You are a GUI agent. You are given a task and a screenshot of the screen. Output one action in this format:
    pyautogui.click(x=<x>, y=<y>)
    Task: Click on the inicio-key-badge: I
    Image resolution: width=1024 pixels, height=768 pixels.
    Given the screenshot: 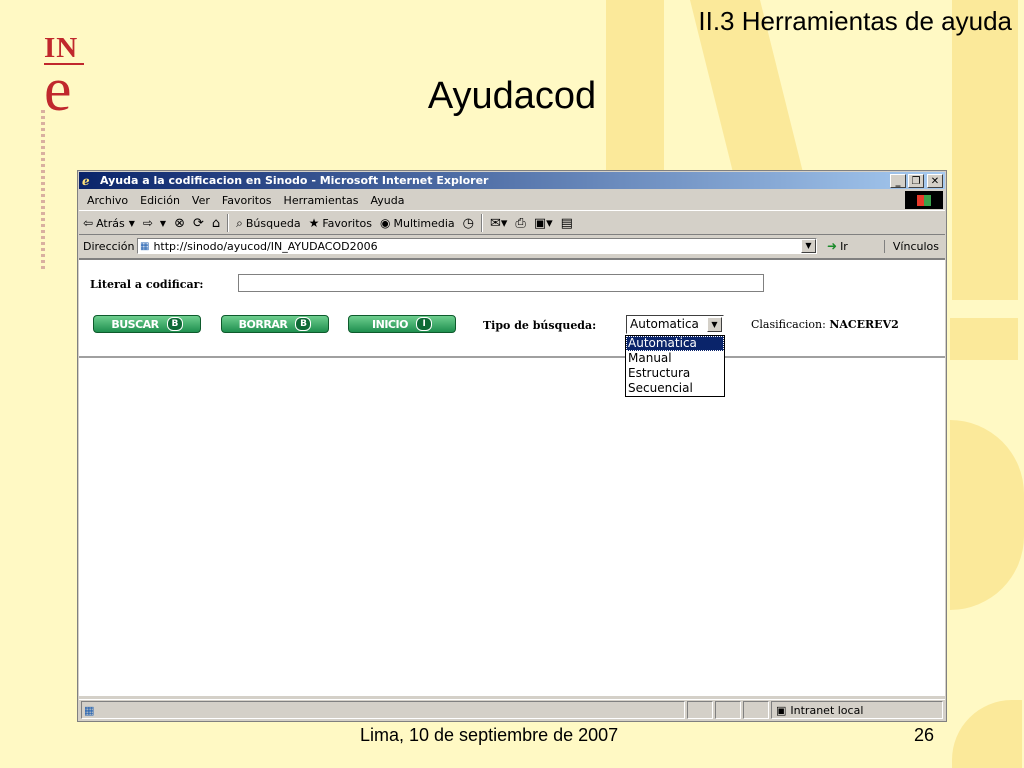 What is the action you would take?
    pyautogui.click(x=423, y=324)
    